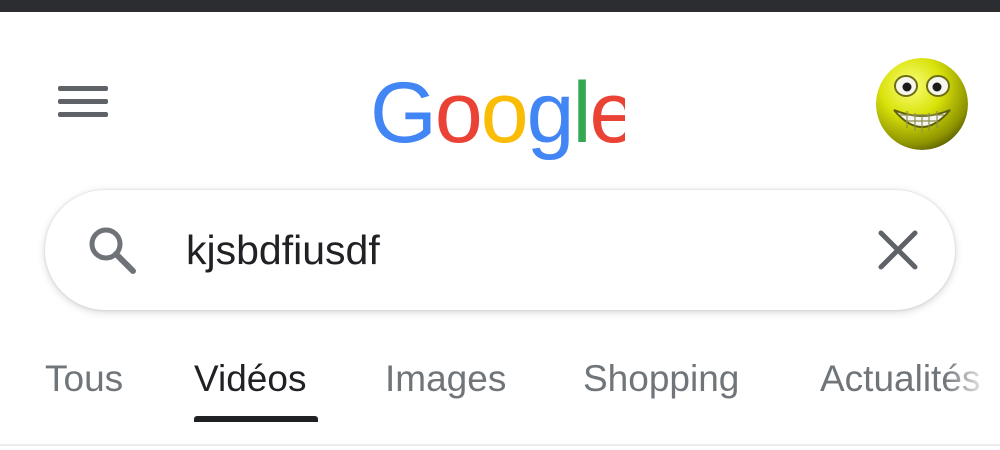  What do you see at coordinates (506, 250) in the screenshot?
I see `search-input` at bounding box center [506, 250].